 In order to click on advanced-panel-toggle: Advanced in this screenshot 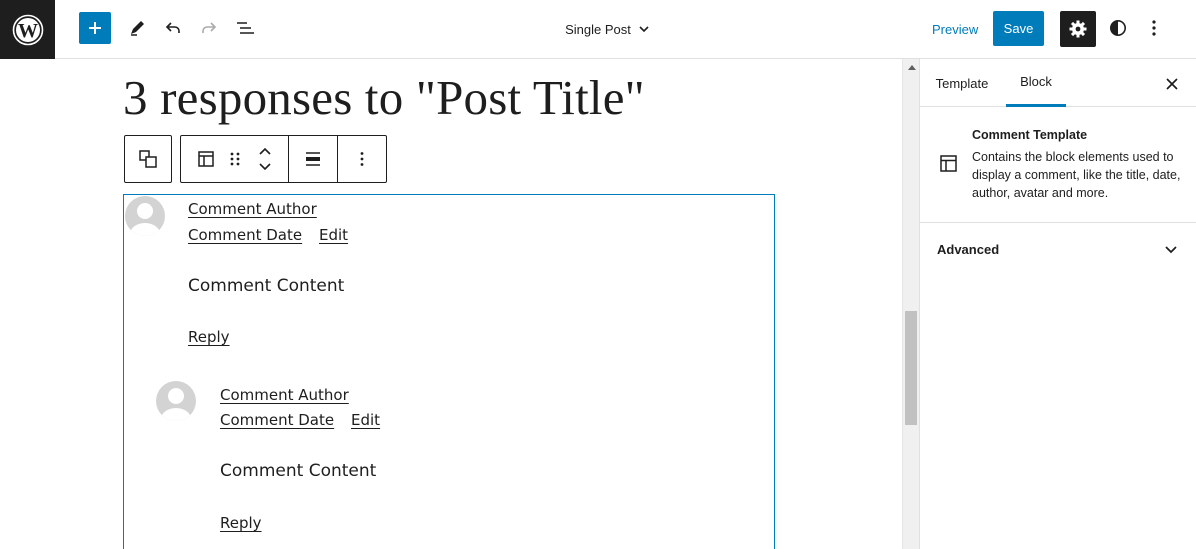, I will do `click(1058, 249)`.